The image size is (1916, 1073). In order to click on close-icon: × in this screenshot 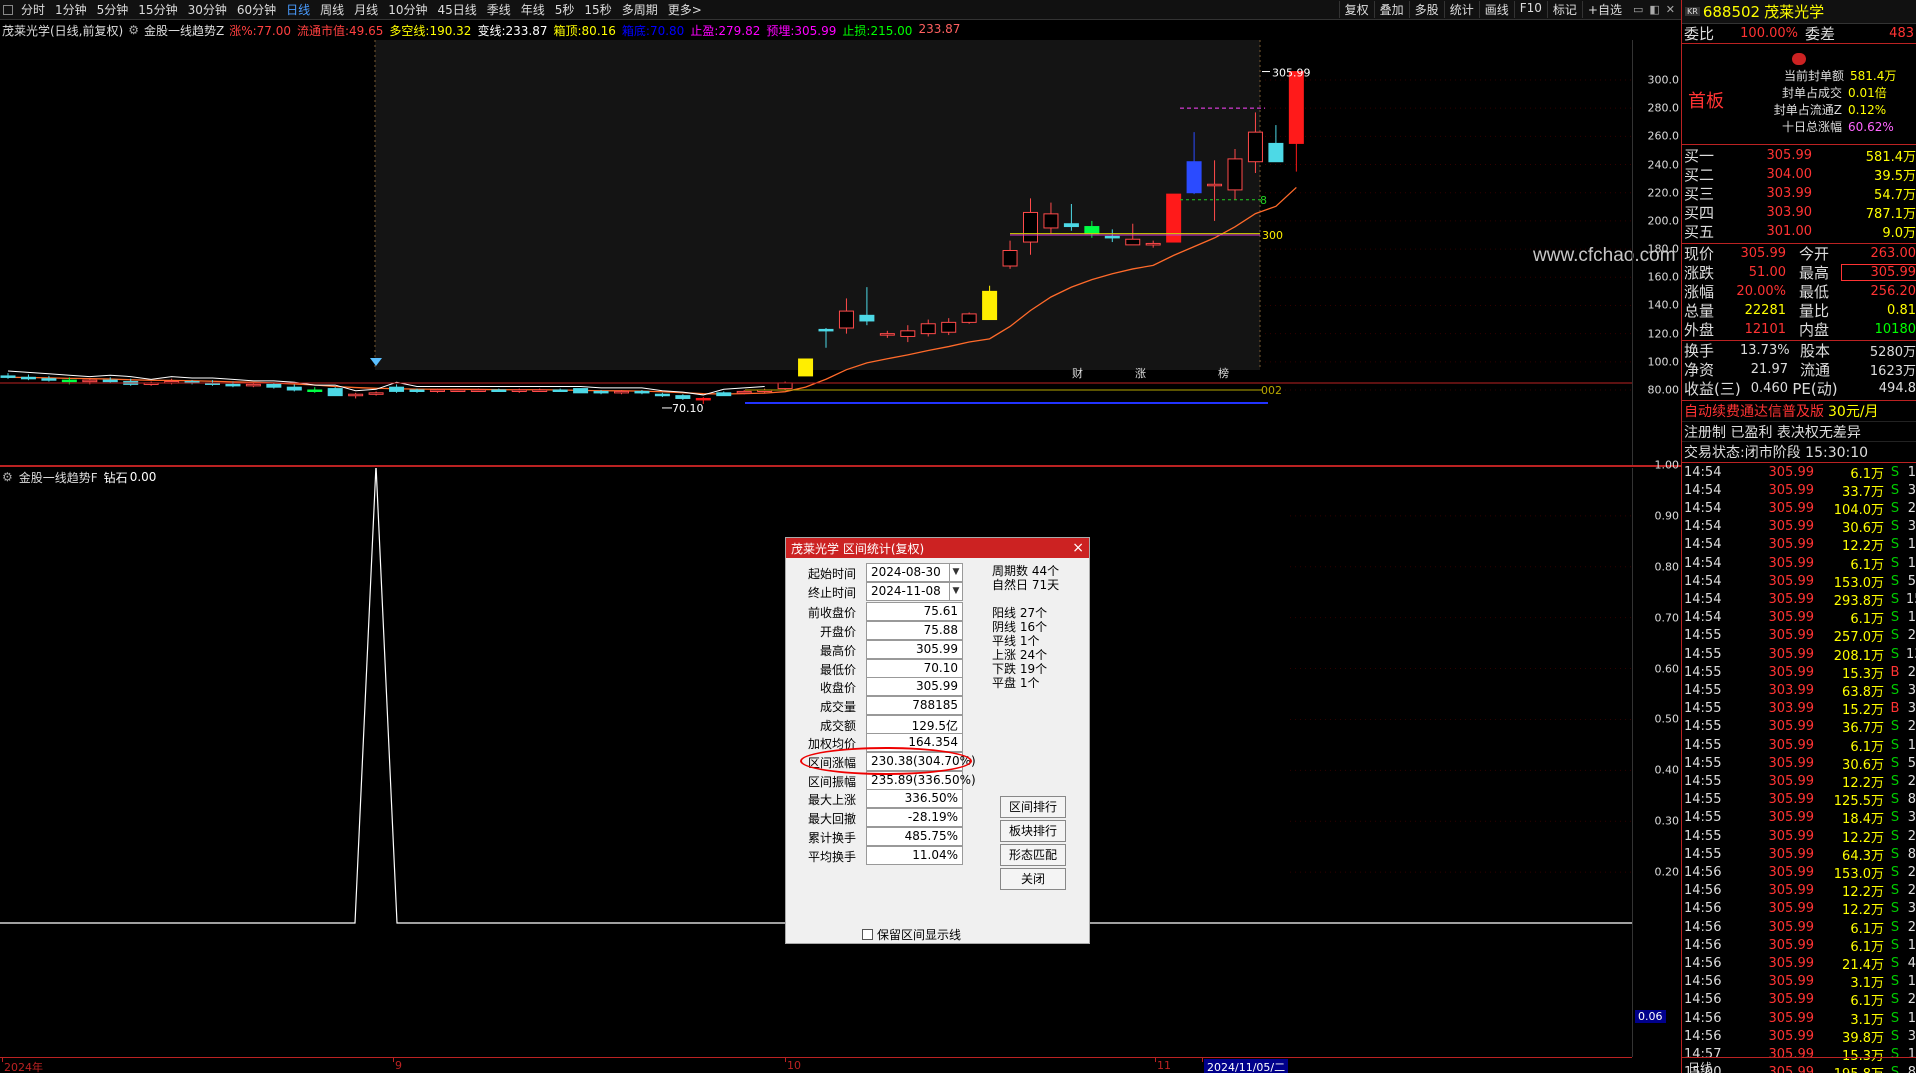, I will do `click(1078, 548)`.